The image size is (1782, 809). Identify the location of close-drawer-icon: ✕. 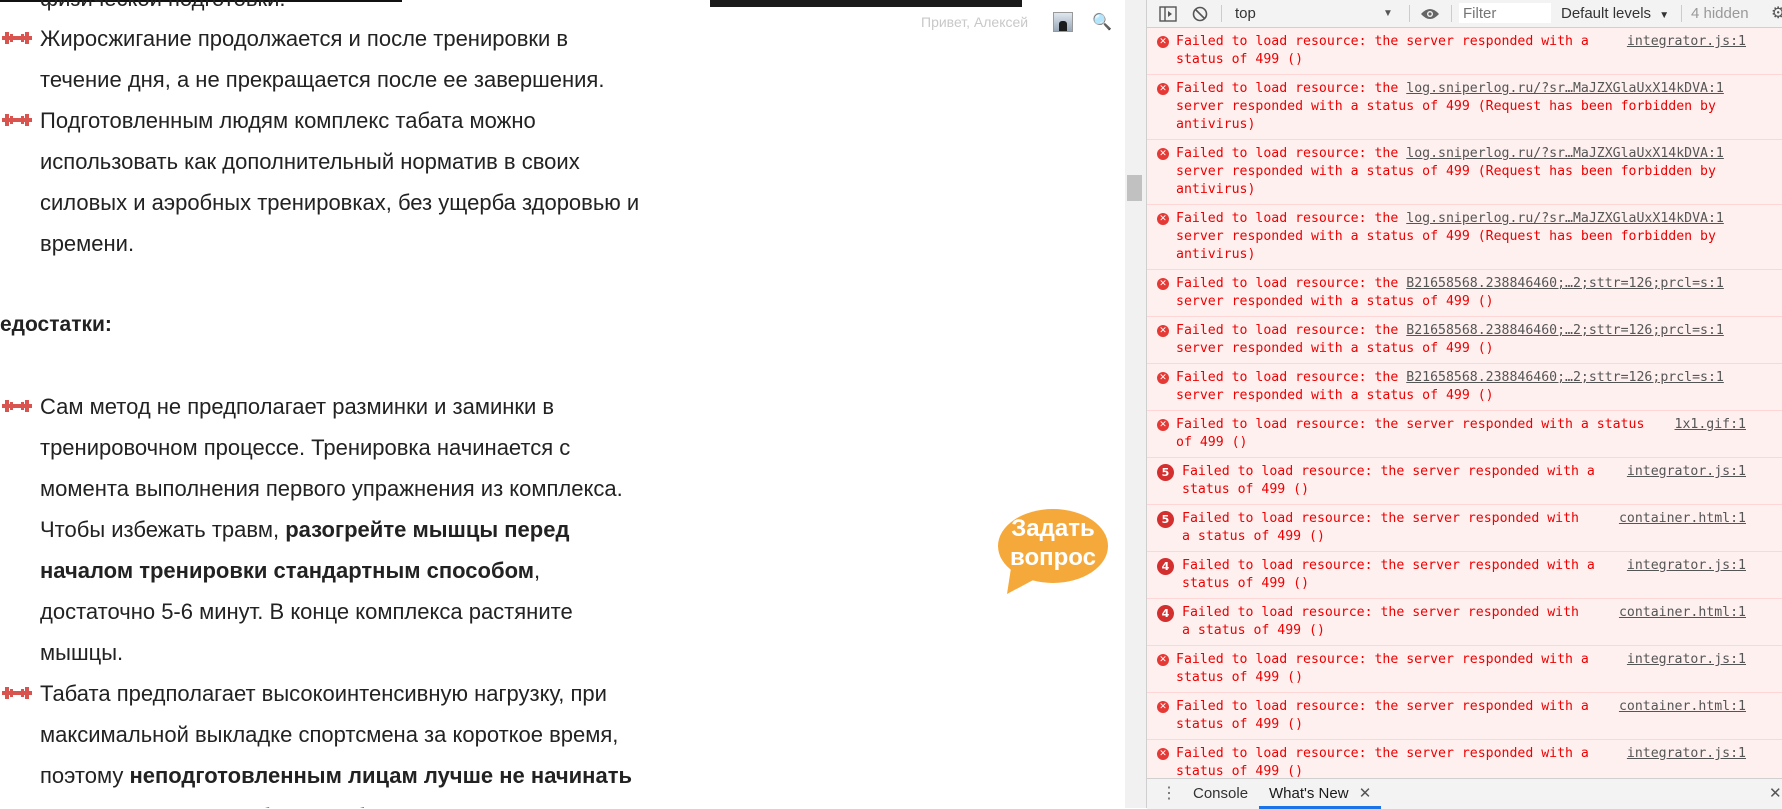
(1775, 794).